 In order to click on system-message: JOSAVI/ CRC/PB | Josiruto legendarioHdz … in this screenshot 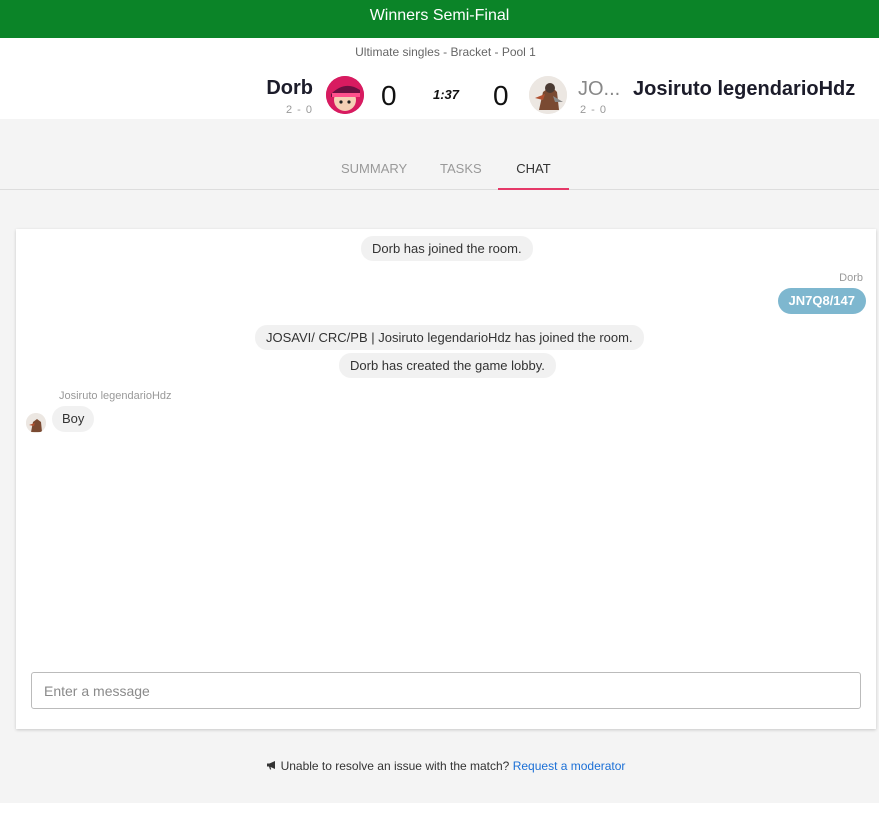, I will do `click(449, 337)`.